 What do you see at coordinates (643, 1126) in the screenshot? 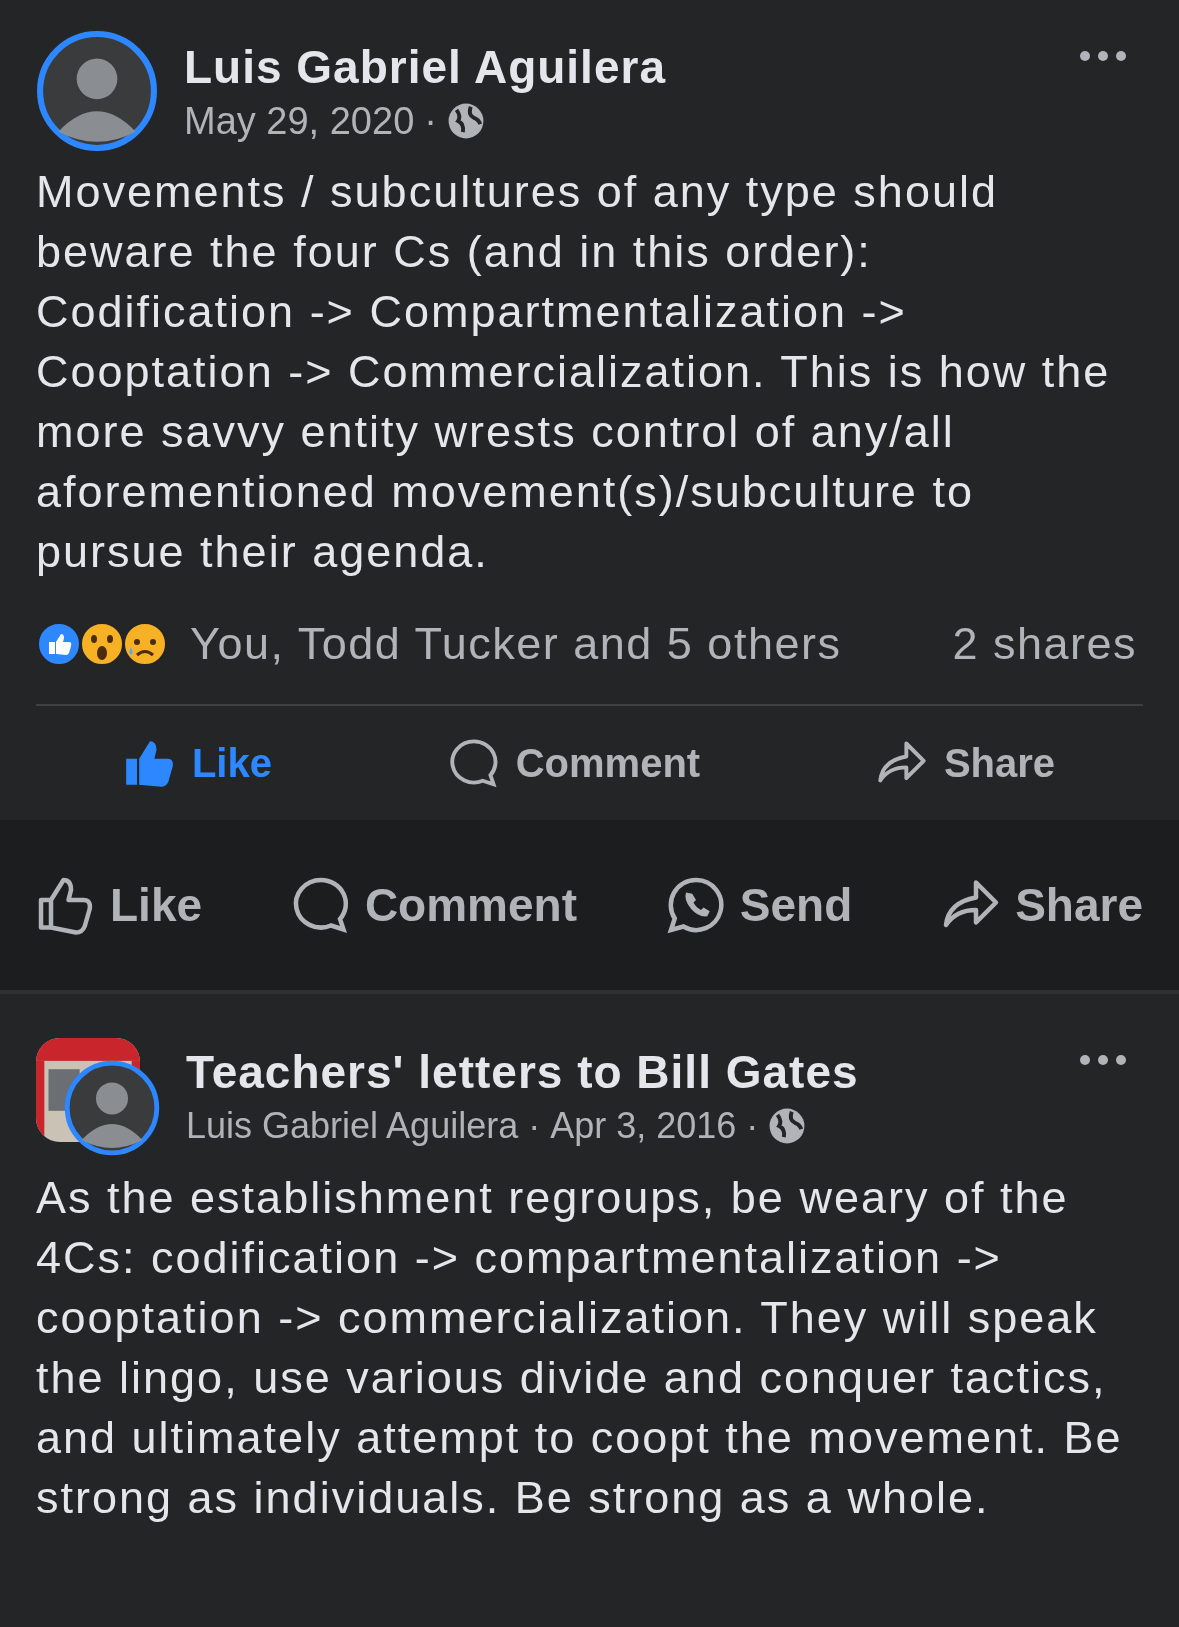
I see `post-date: Apr 3, 2016` at bounding box center [643, 1126].